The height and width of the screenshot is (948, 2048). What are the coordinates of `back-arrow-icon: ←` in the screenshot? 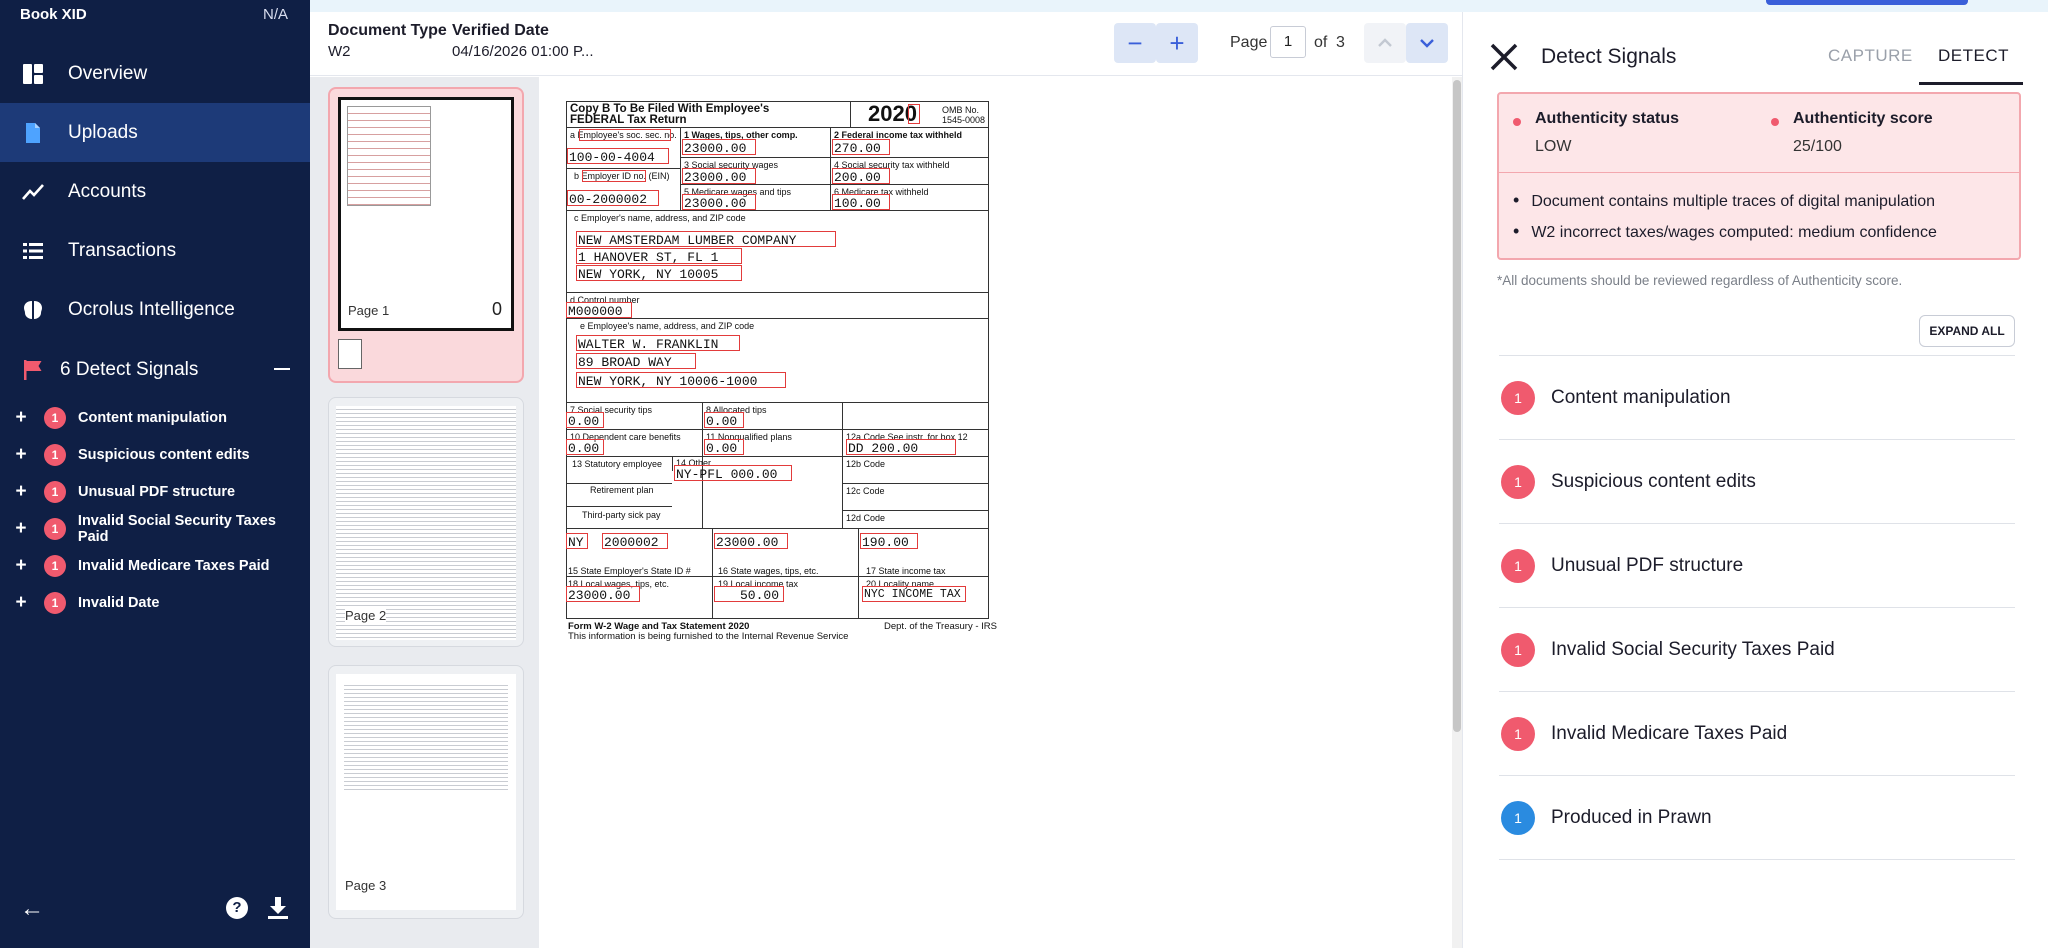 It's located at (32, 909).